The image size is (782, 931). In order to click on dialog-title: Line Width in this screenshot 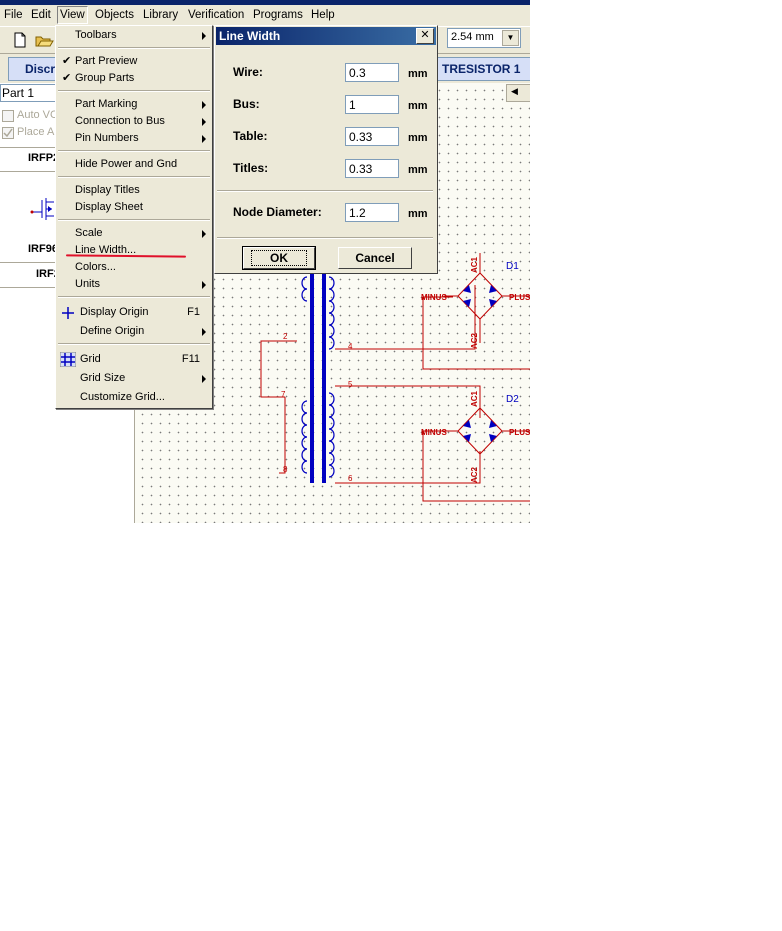, I will do `click(326, 36)`.